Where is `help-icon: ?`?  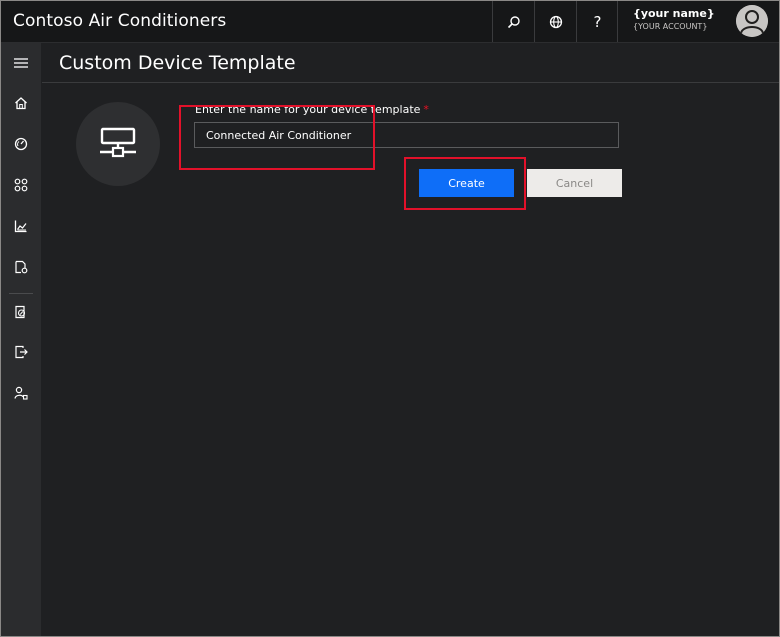 help-icon: ? is located at coordinates (597, 21).